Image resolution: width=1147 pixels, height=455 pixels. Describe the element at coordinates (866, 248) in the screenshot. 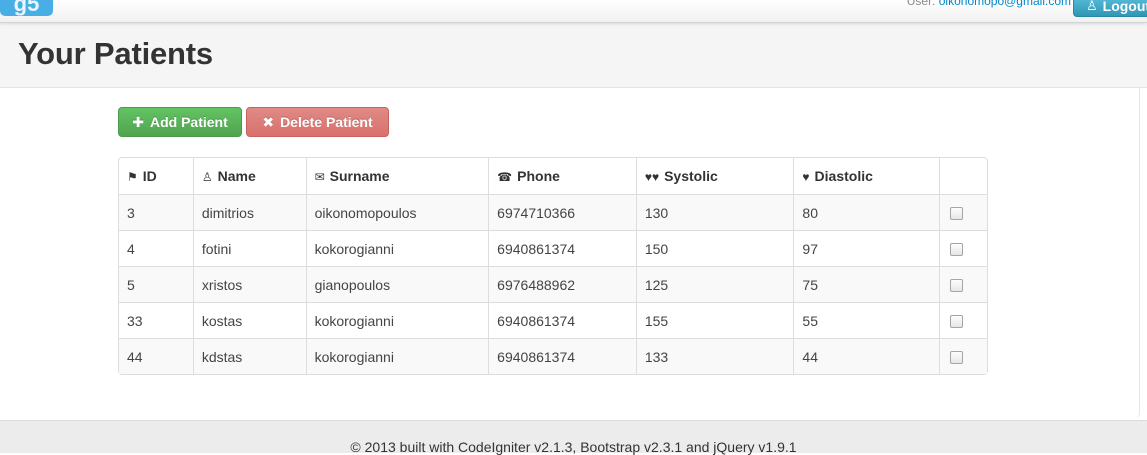

I see `cell-diastolic: 97` at that location.